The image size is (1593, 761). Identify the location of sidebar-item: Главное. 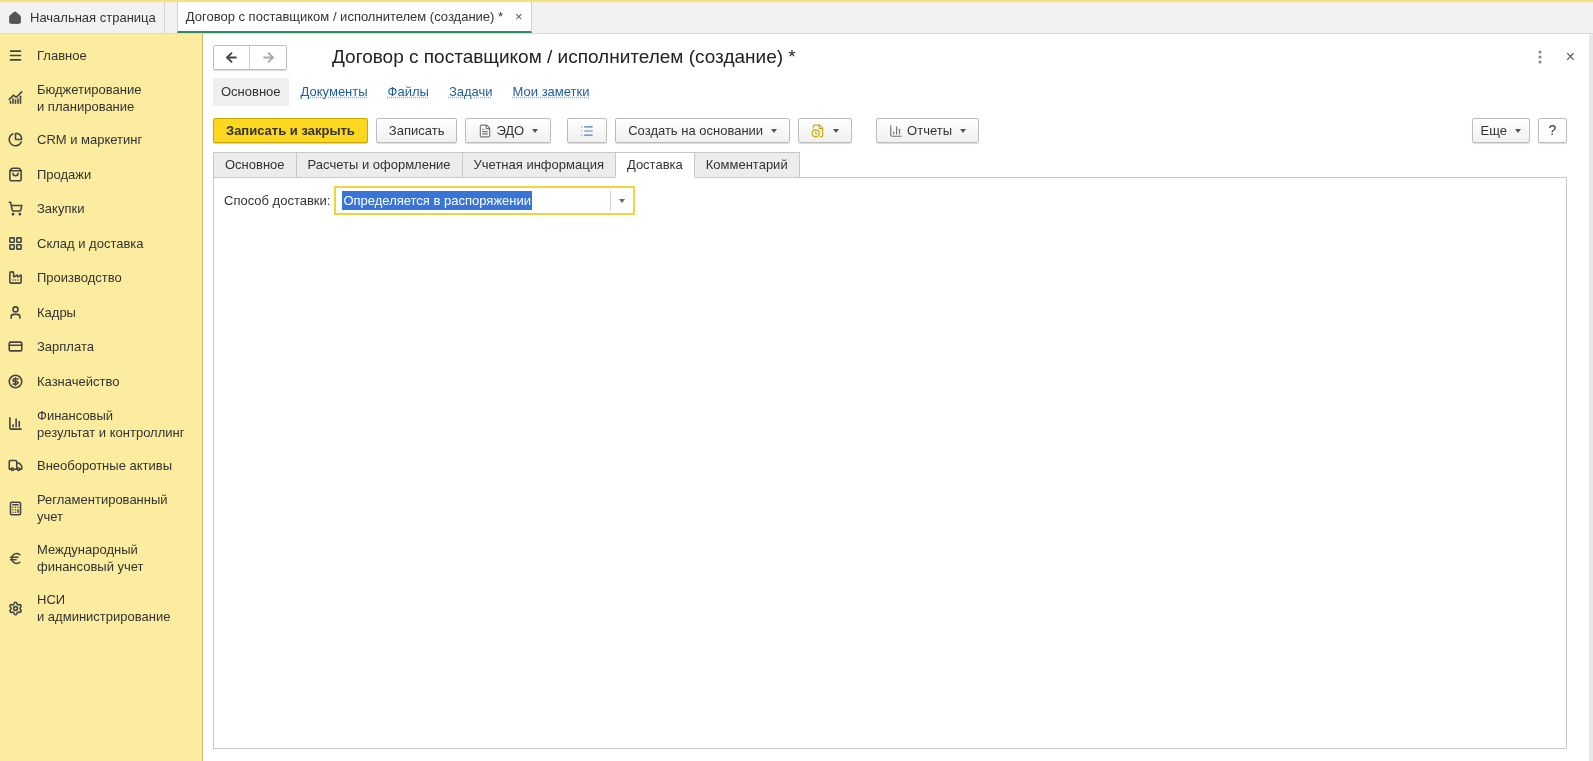
(62, 55).